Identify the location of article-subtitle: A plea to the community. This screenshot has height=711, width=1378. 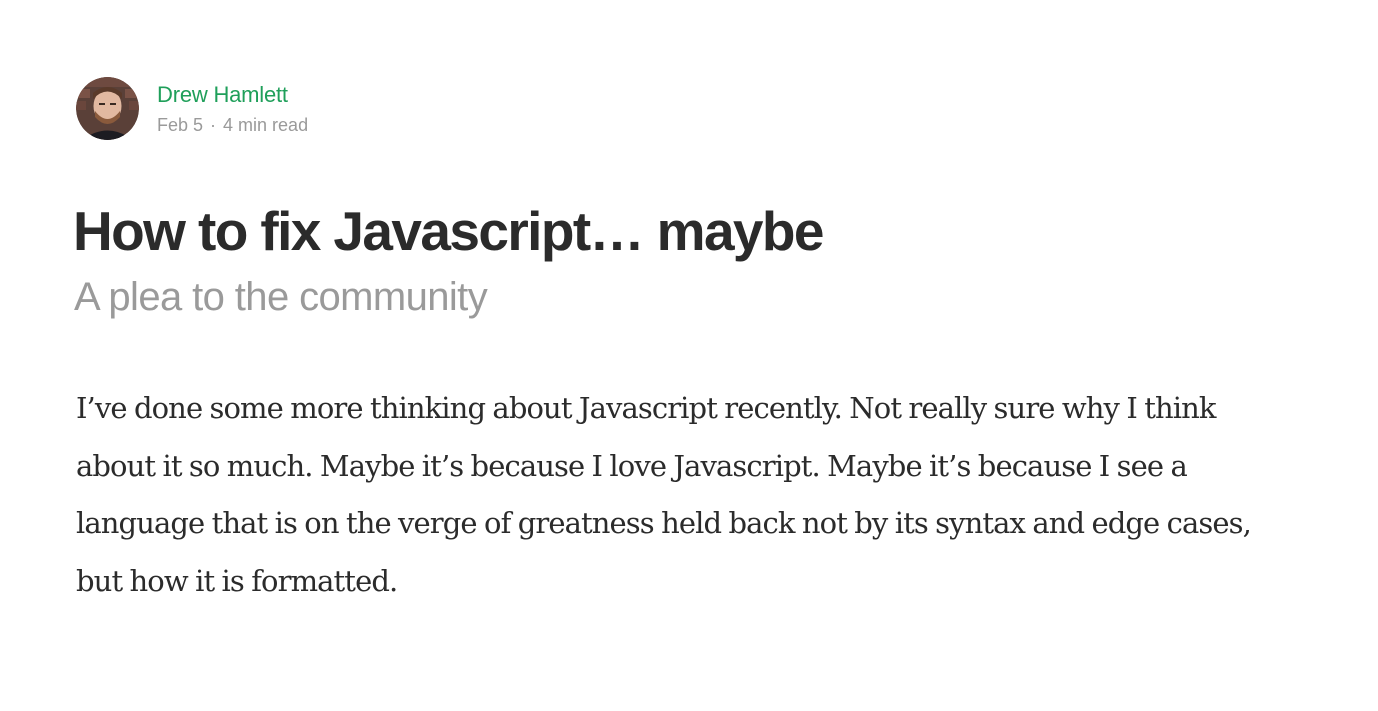
(281, 297).